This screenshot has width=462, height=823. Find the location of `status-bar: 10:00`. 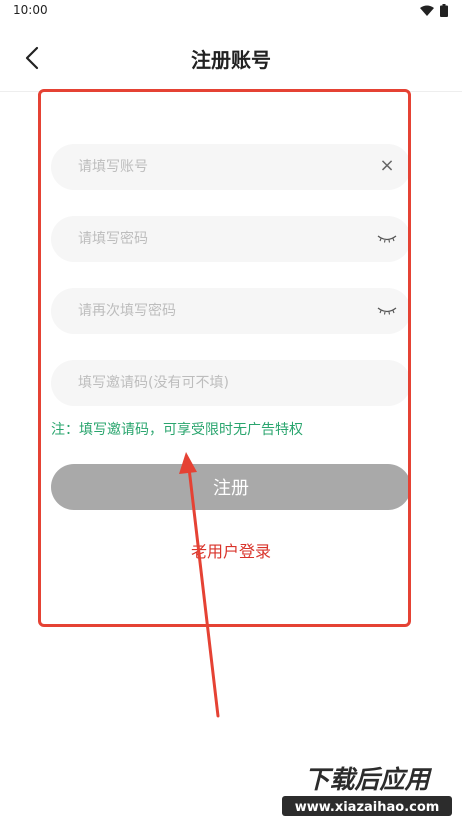

status-bar: 10:00 is located at coordinates (231, 12).